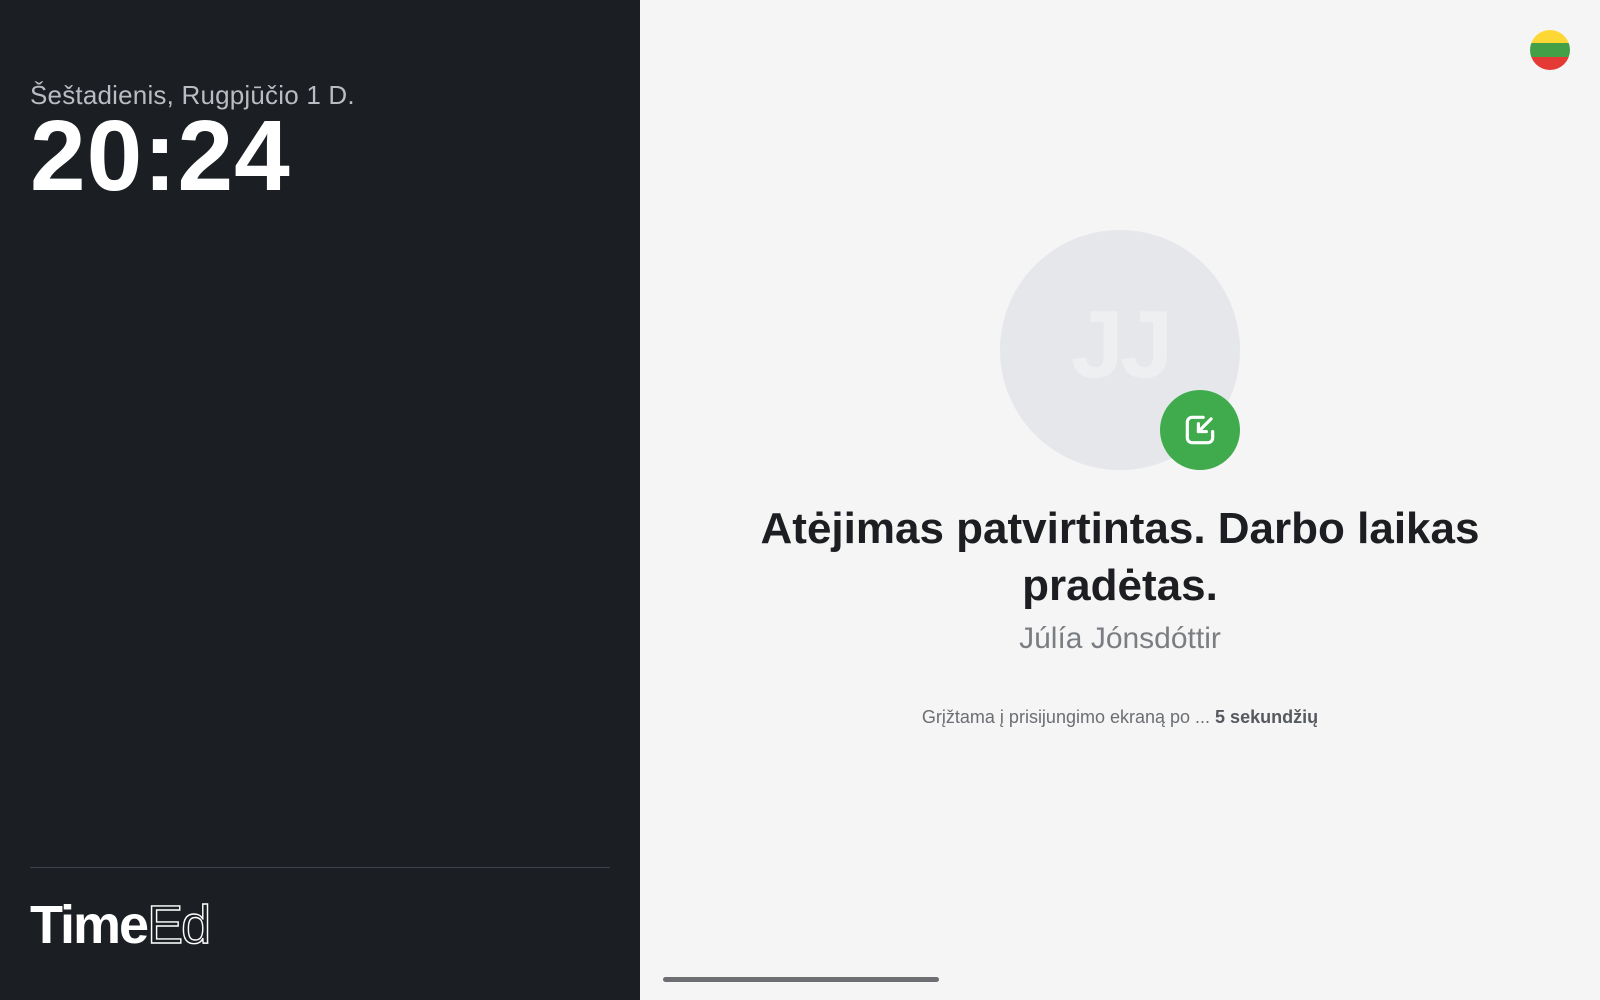 Image resolution: width=1600 pixels, height=1000 pixels. What do you see at coordinates (801, 979) in the screenshot?
I see `home-indicator` at bounding box center [801, 979].